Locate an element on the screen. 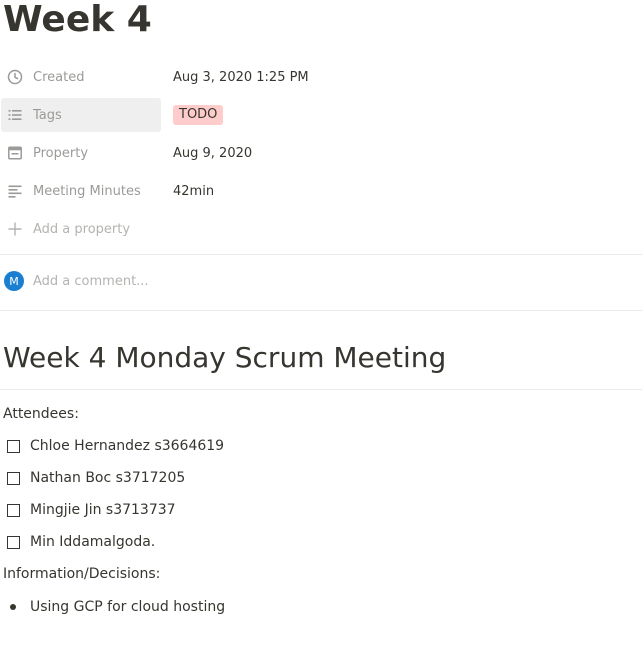 The width and height of the screenshot is (642, 647). todo-item: Min Iddamalgoda. is located at coordinates (81, 542).